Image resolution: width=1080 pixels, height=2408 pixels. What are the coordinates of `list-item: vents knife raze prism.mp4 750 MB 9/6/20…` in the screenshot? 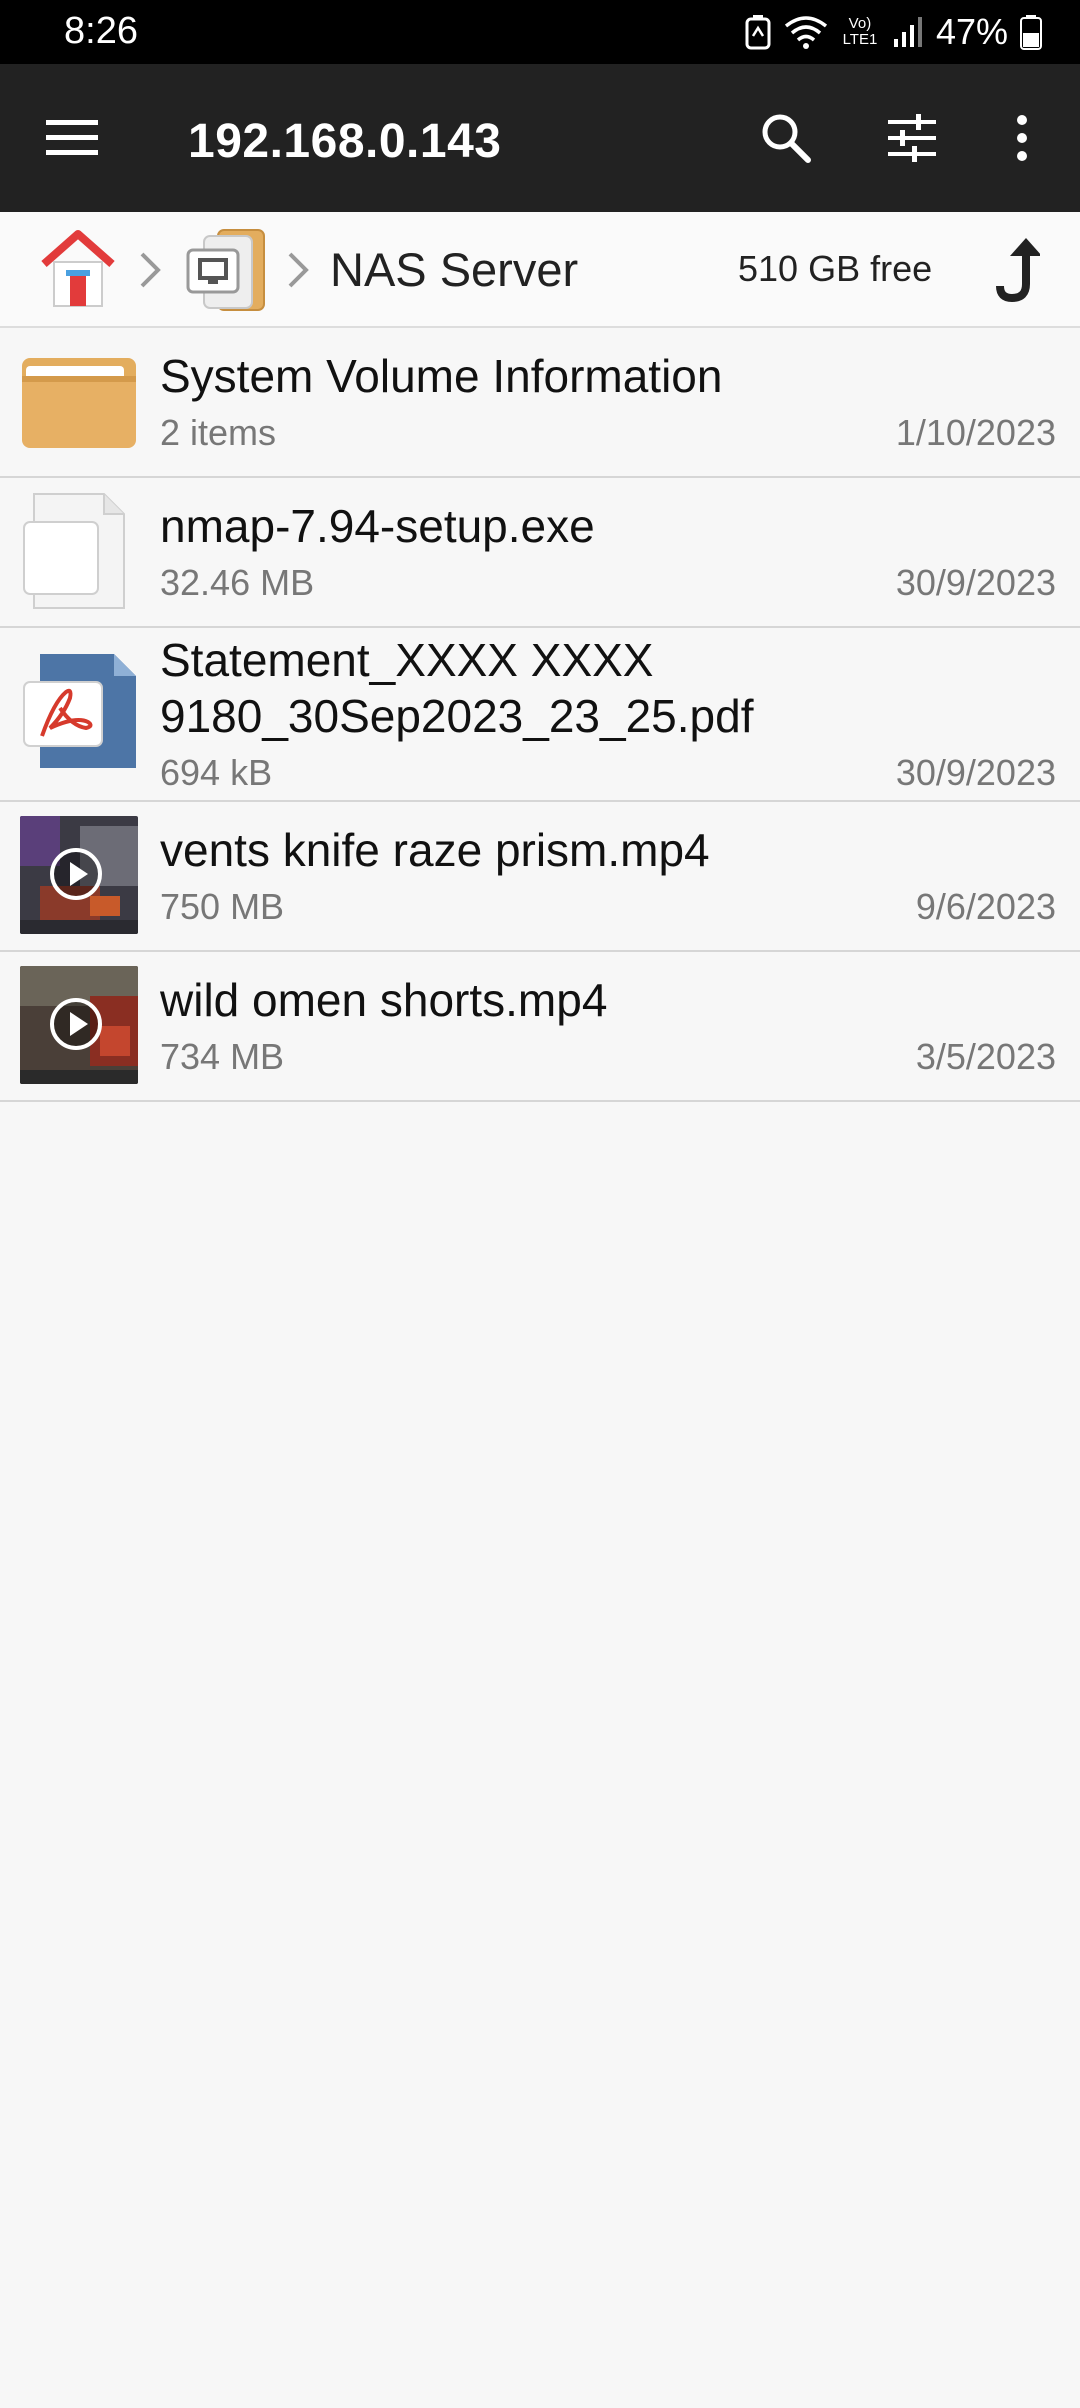 It's located at (540, 877).